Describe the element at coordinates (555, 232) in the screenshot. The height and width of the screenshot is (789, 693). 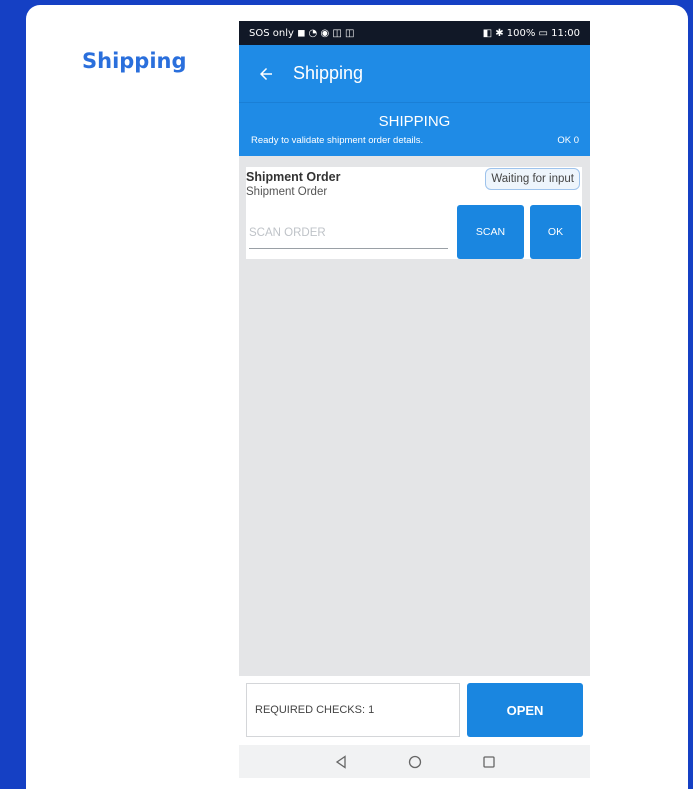
I see `ok-button: OK` at that location.